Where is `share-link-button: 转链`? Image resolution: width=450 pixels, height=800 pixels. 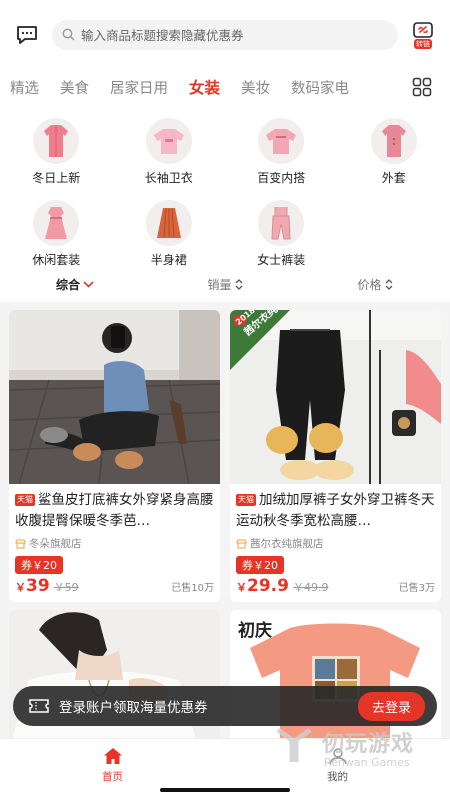
share-link-button: 转链 is located at coordinates (423, 35).